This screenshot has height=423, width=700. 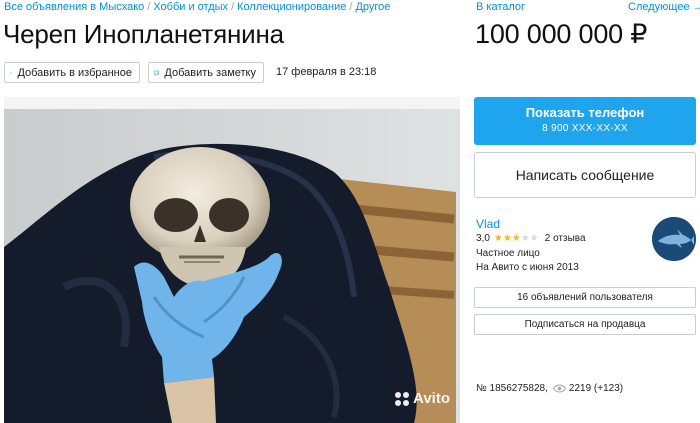 I want to click on seller-rating: 3,0 ★ ★ ★ ★ ★ 2 отзыва, so click(x=531, y=238).